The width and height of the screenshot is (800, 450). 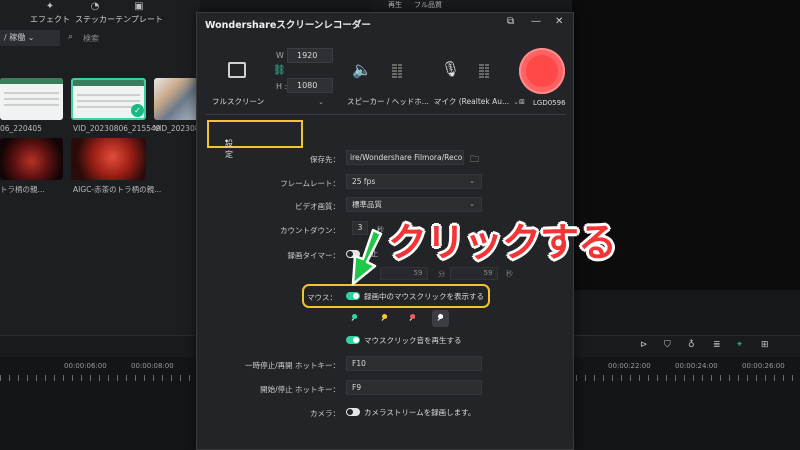 I want to click on mouse-click-sound-text: マウスクリック音を再生する, so click(x=413, y=340).